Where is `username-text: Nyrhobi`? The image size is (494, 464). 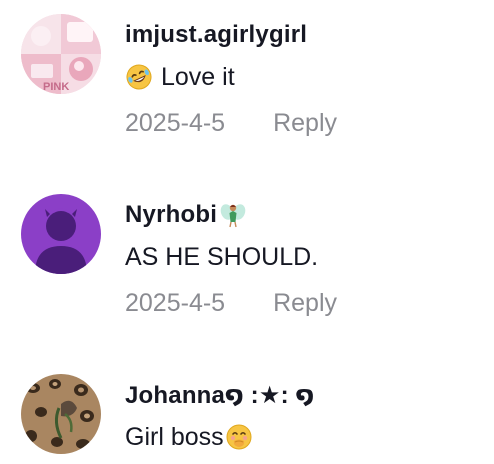
username-text: Nyrhobi is located at coordinates (171, 214).